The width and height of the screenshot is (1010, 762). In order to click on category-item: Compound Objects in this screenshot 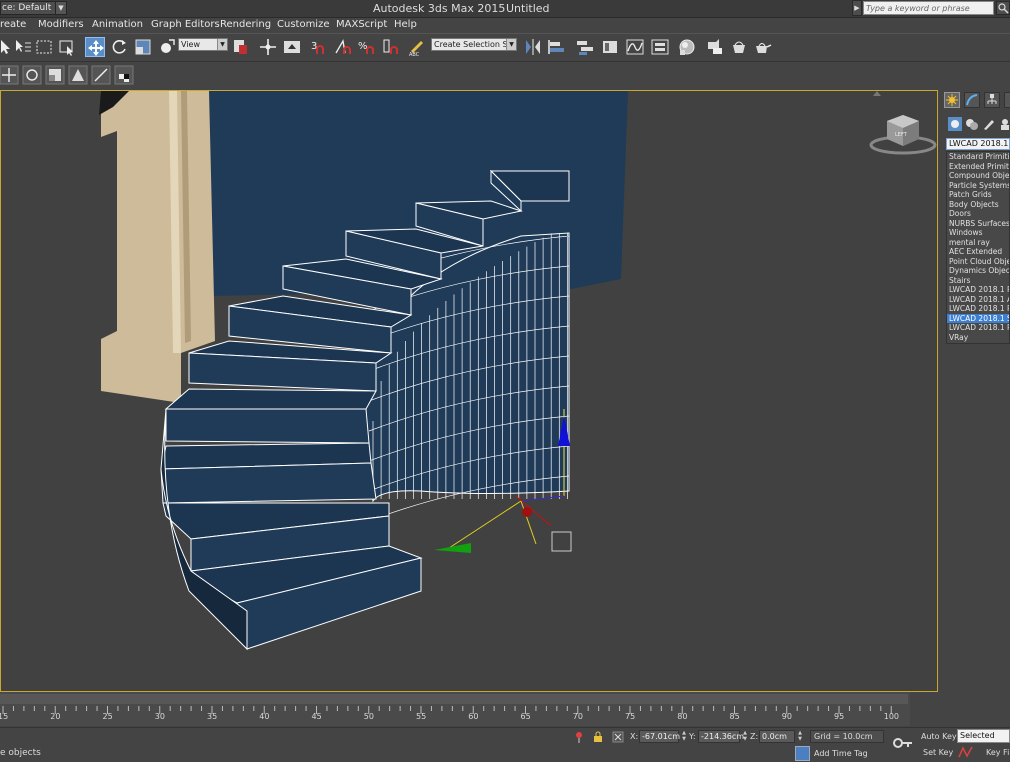, I will do `click(978, 176)`.